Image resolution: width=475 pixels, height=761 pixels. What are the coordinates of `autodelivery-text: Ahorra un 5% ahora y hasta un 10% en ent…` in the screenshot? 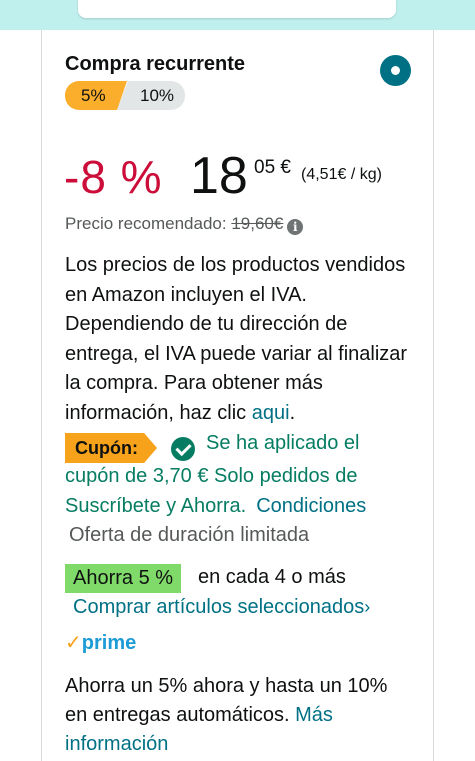 It's located at (226, 700).